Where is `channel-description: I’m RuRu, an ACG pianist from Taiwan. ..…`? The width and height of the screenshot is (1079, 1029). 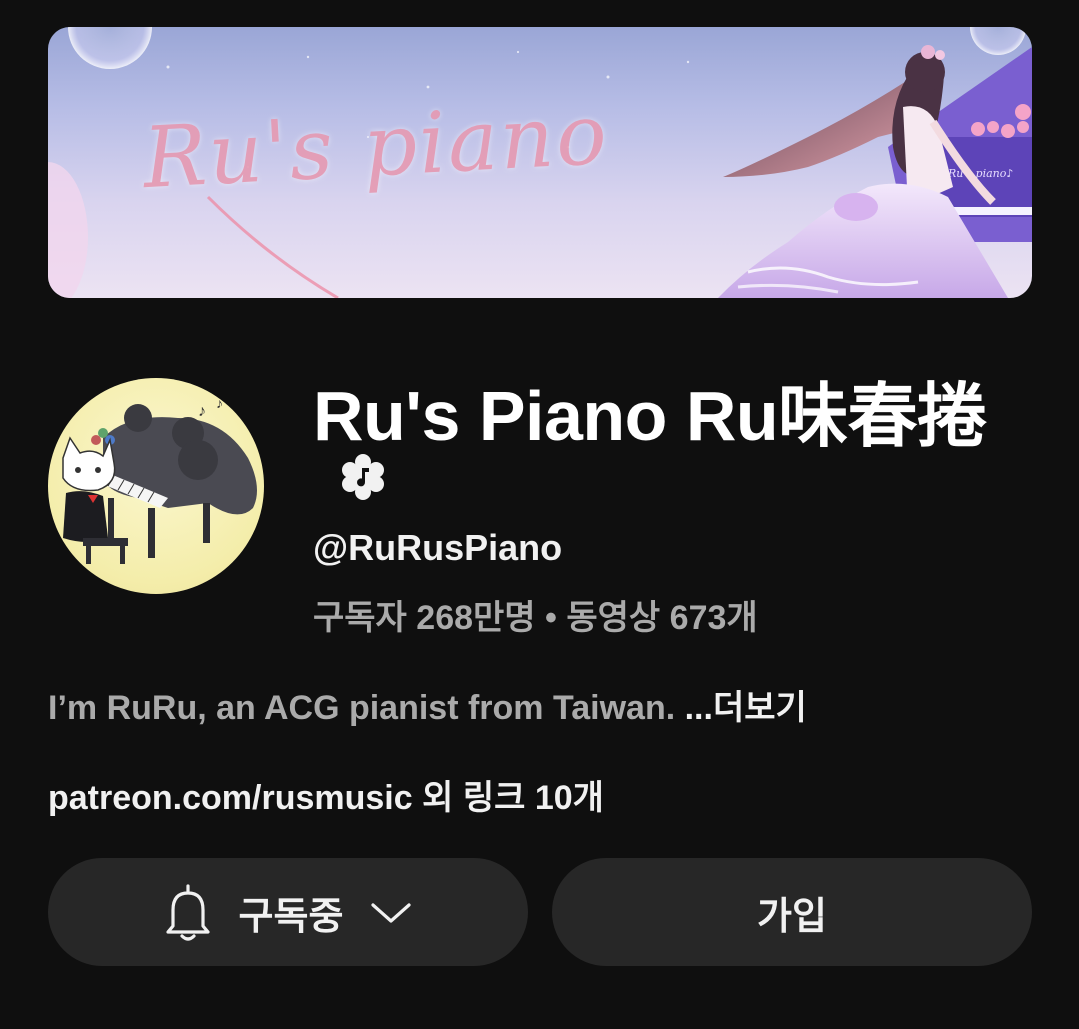
channel-description: I’m RuRu, an ACG pianist from Taiwan. ..… is located at coordinates (427, 704).